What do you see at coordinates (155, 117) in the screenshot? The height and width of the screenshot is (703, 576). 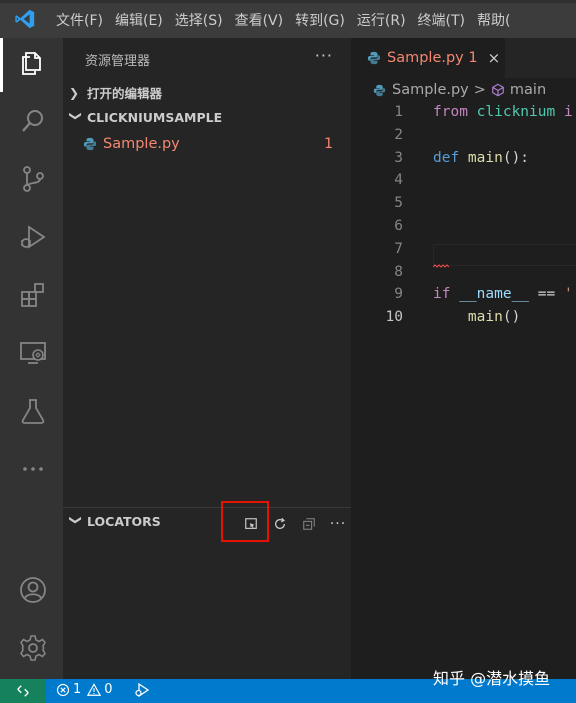 I see `project-label: CLICKNIUMSAMPLE` at bounding box center [155, 117].